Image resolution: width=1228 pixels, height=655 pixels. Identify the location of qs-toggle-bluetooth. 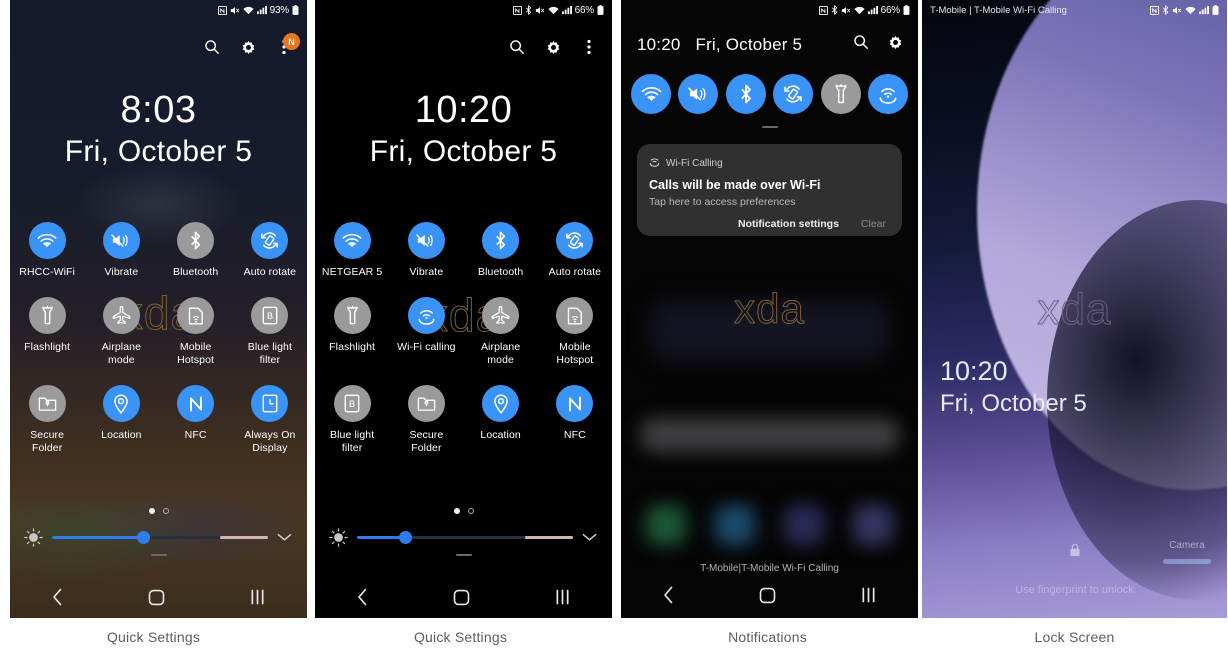
(745, 94).